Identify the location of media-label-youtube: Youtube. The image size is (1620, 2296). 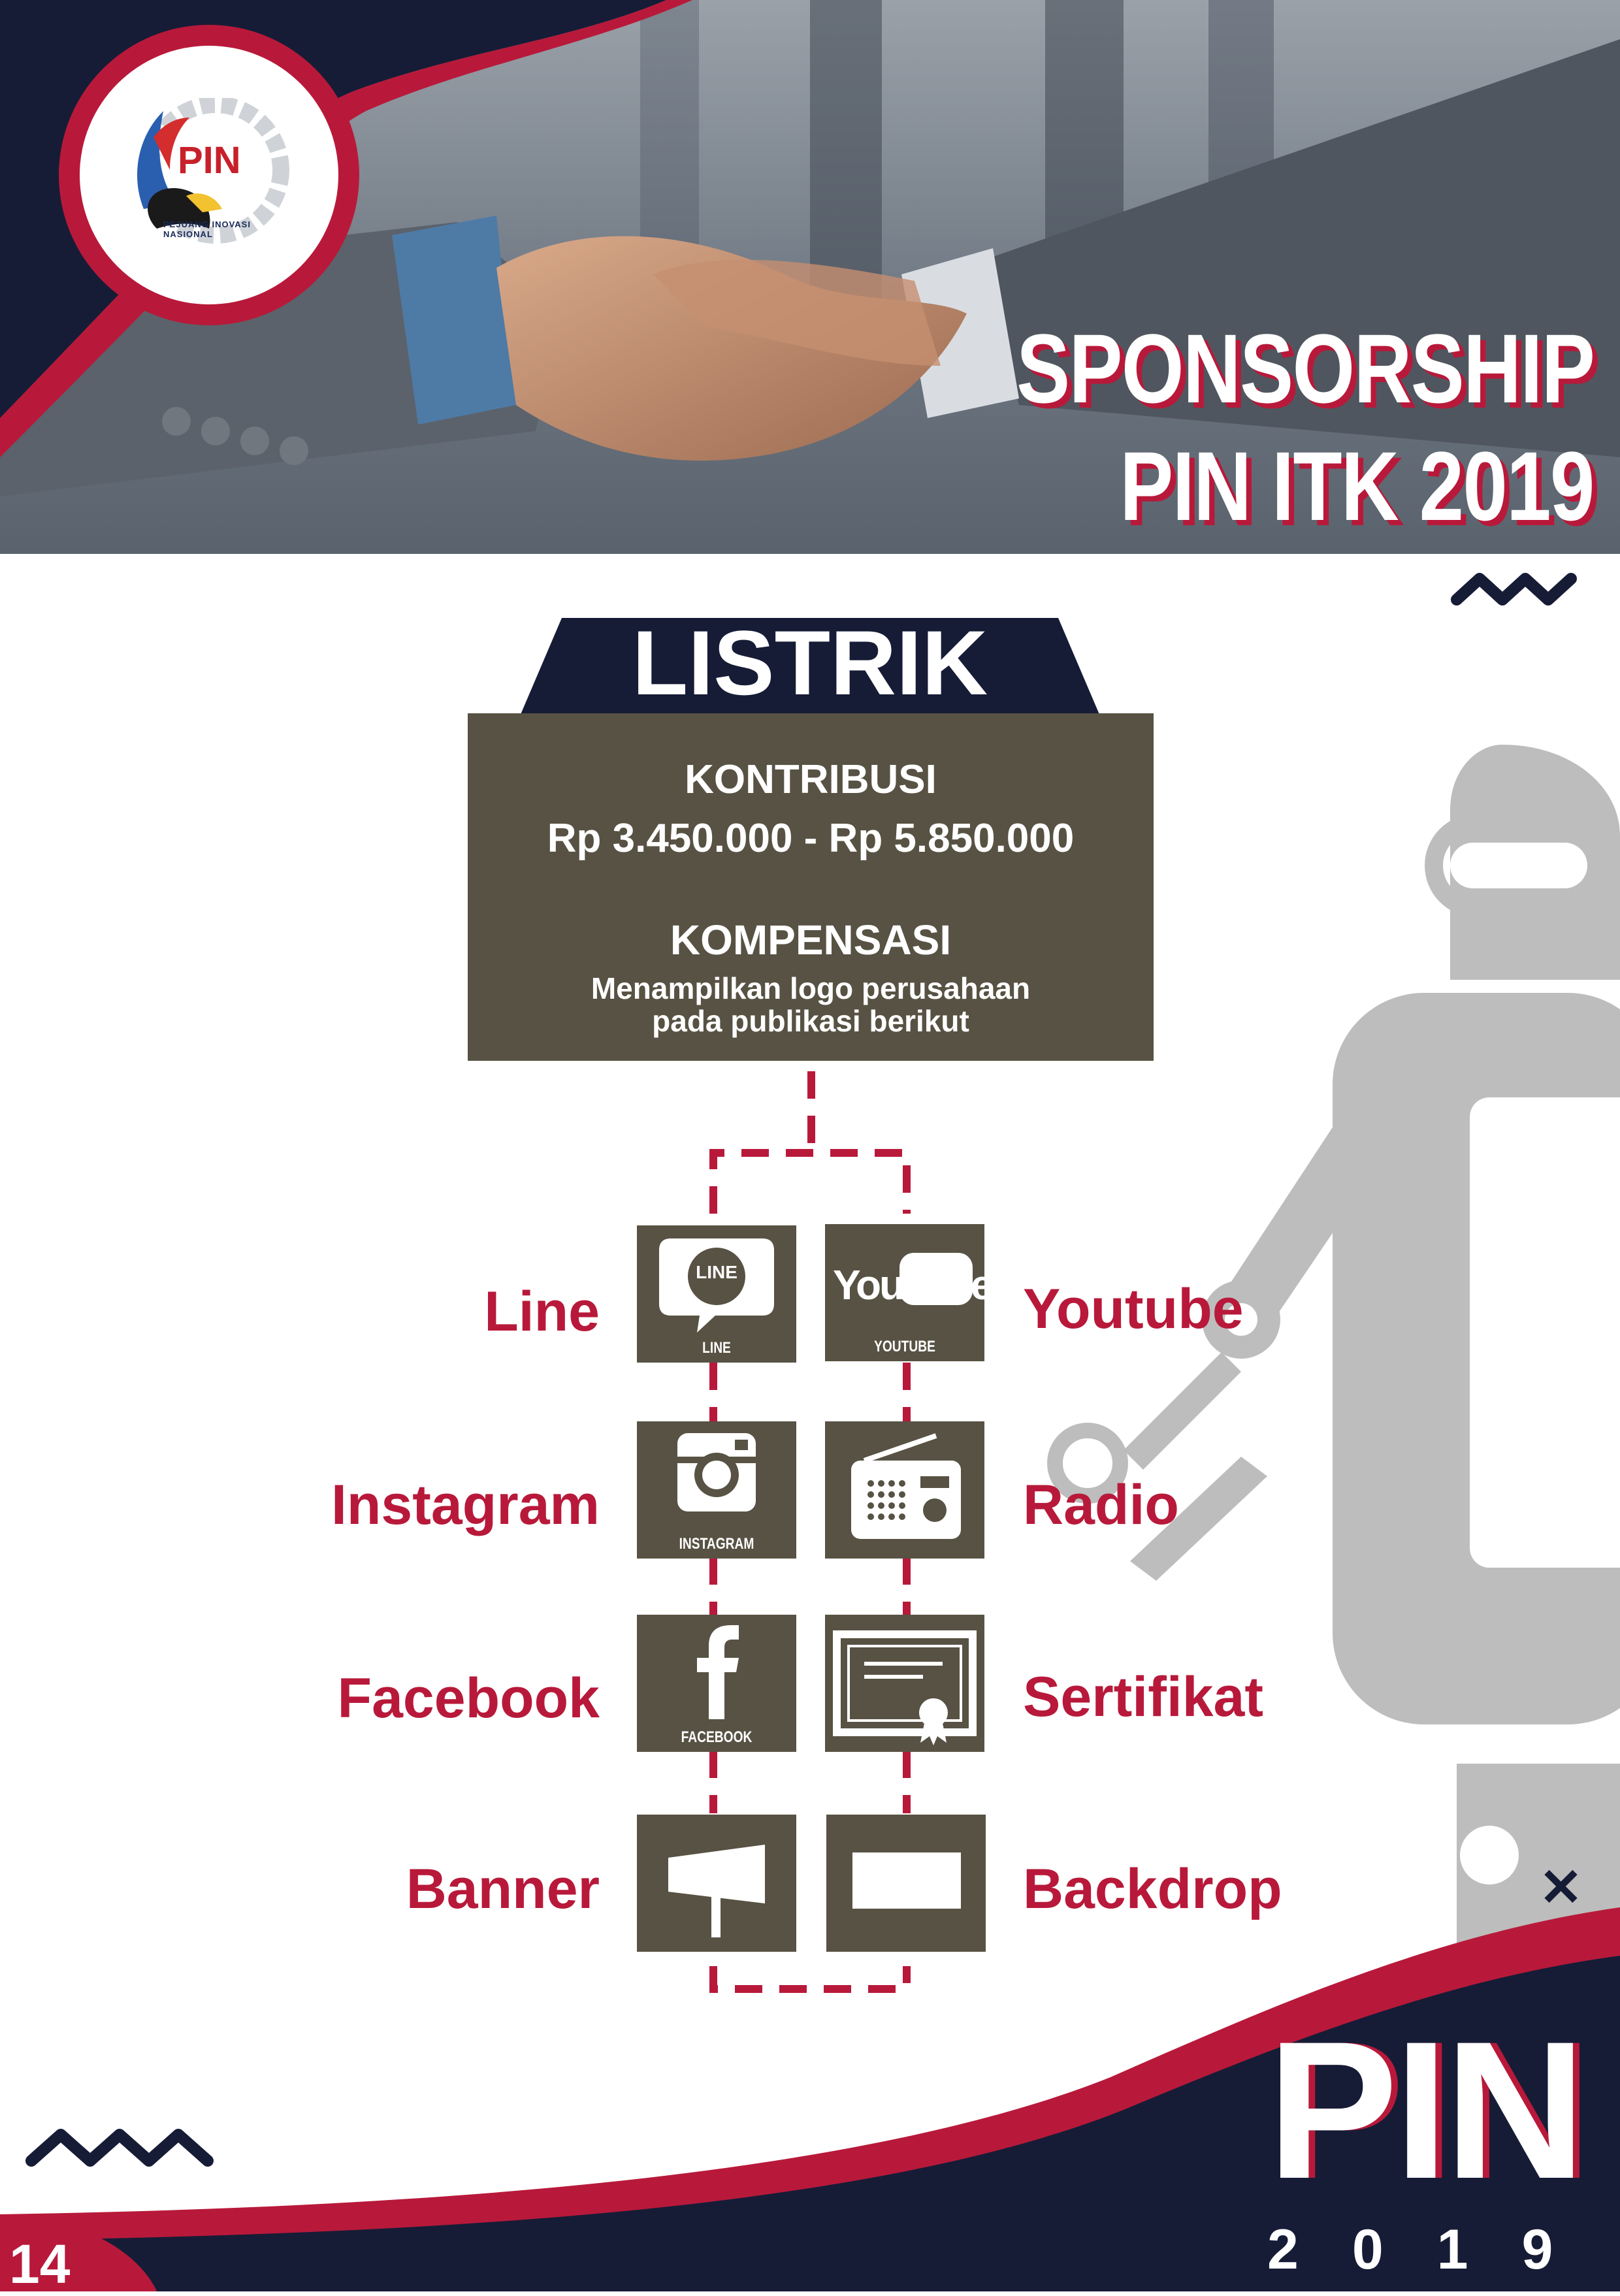
(1133, 1309).